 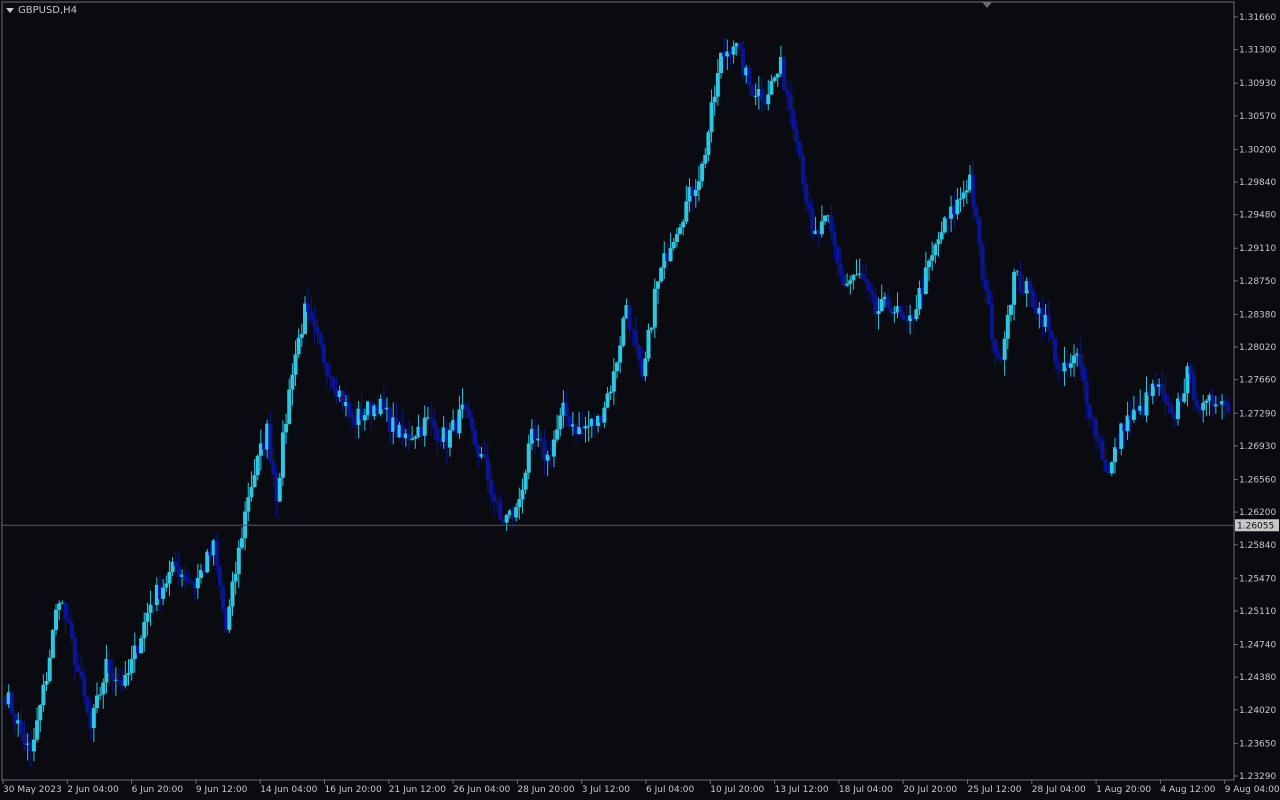 What do you see at coordinates (1257, 315) in the screenshot?
I see `y-tick-label: 1.28380` at bounding box center [1257, 315].